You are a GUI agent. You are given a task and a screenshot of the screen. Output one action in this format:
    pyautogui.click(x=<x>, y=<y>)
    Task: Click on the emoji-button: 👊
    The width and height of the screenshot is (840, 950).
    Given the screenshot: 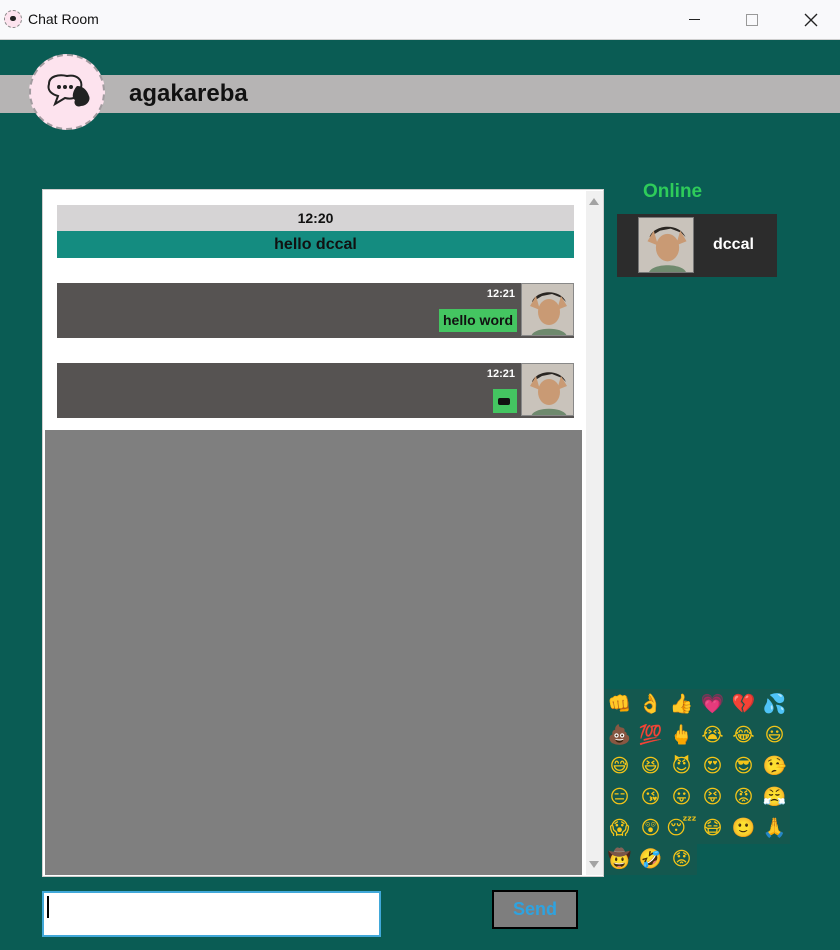 What is the action you would take?
    pyautogui.click(x=619, y=704)
    